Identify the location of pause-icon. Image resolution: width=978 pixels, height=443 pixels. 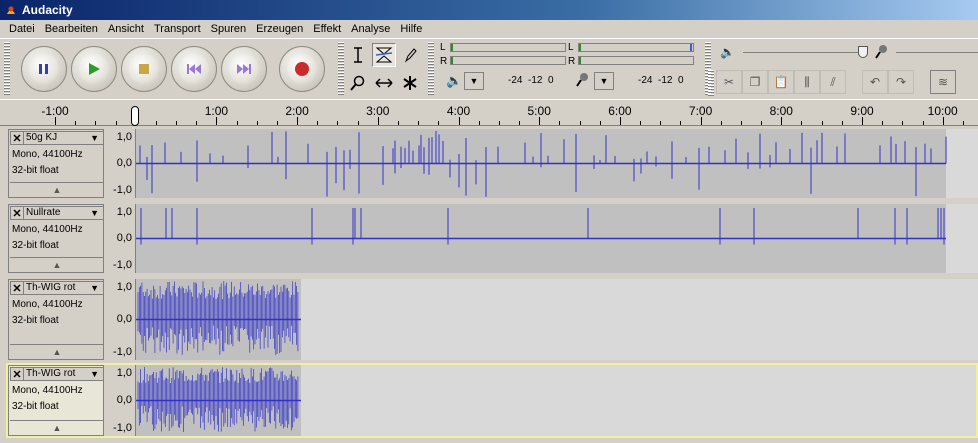
(43, 69).